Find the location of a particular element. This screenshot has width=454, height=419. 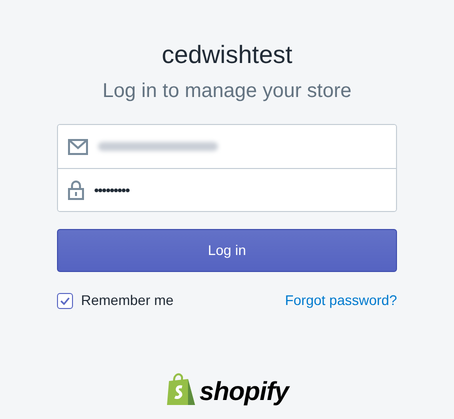

subtitle: Log in to manage your store is located at coordinates (227, 91).